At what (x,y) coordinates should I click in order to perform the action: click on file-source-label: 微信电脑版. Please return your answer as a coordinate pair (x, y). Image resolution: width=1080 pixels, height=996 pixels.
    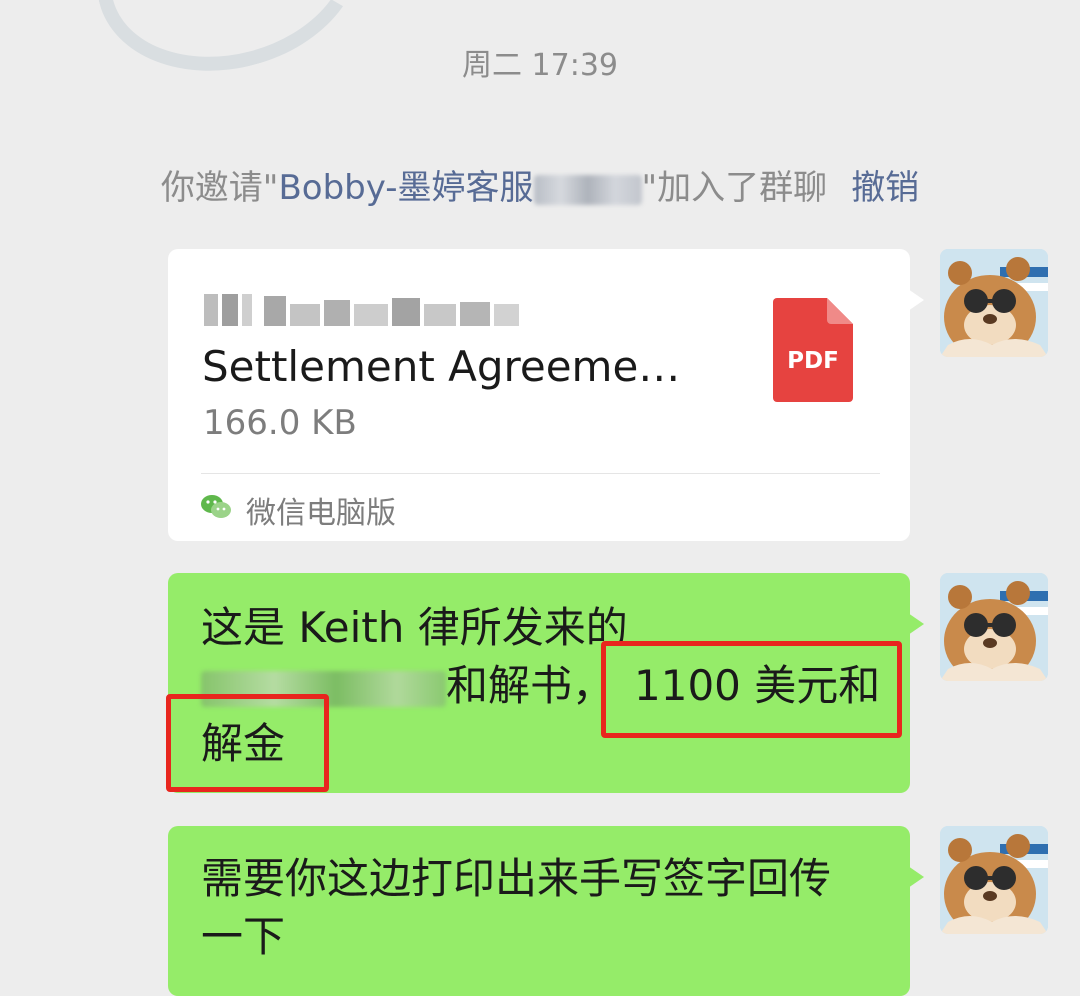
    Looking at the image, I should click on (321, 513).